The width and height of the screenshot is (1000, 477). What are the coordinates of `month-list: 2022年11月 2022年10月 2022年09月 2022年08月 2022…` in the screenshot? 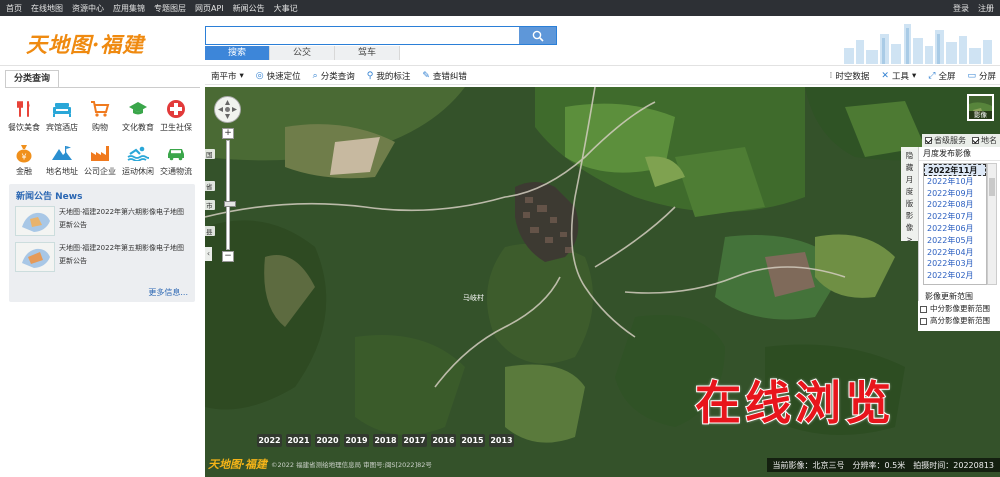 It's located at (955, 224).